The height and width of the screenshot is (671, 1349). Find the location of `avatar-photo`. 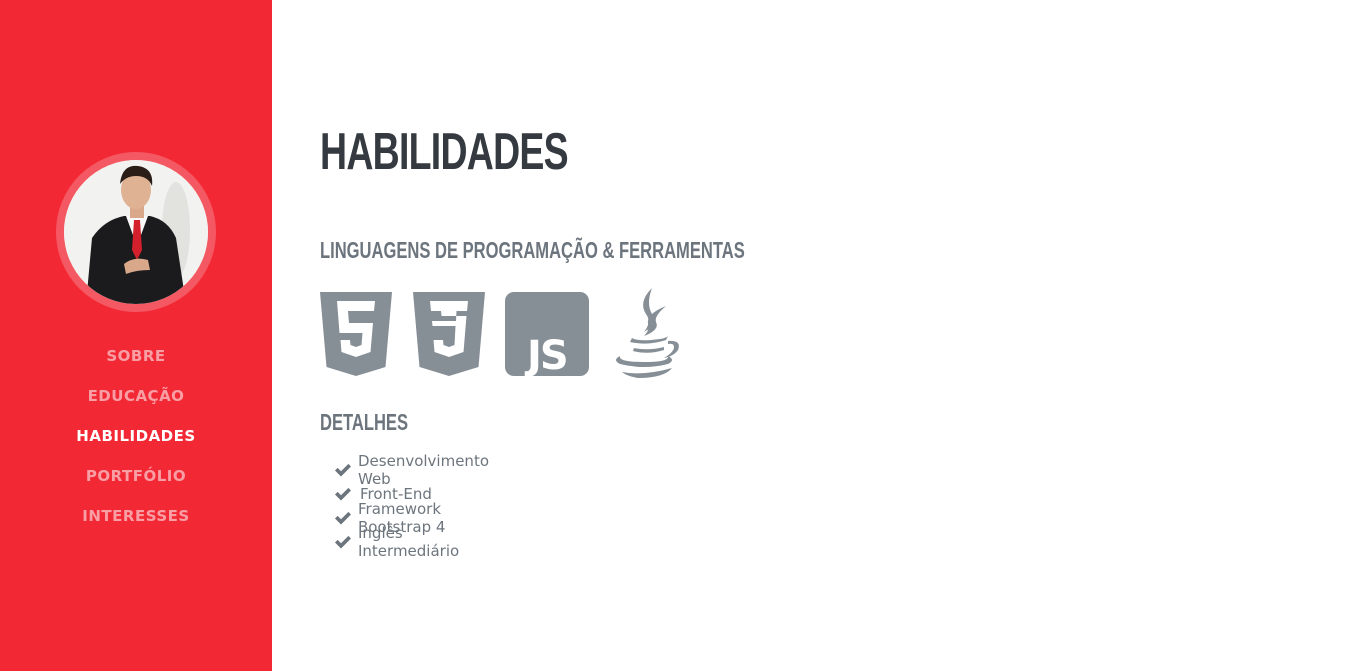

avatar-photo is located at coordinates (136, 232).